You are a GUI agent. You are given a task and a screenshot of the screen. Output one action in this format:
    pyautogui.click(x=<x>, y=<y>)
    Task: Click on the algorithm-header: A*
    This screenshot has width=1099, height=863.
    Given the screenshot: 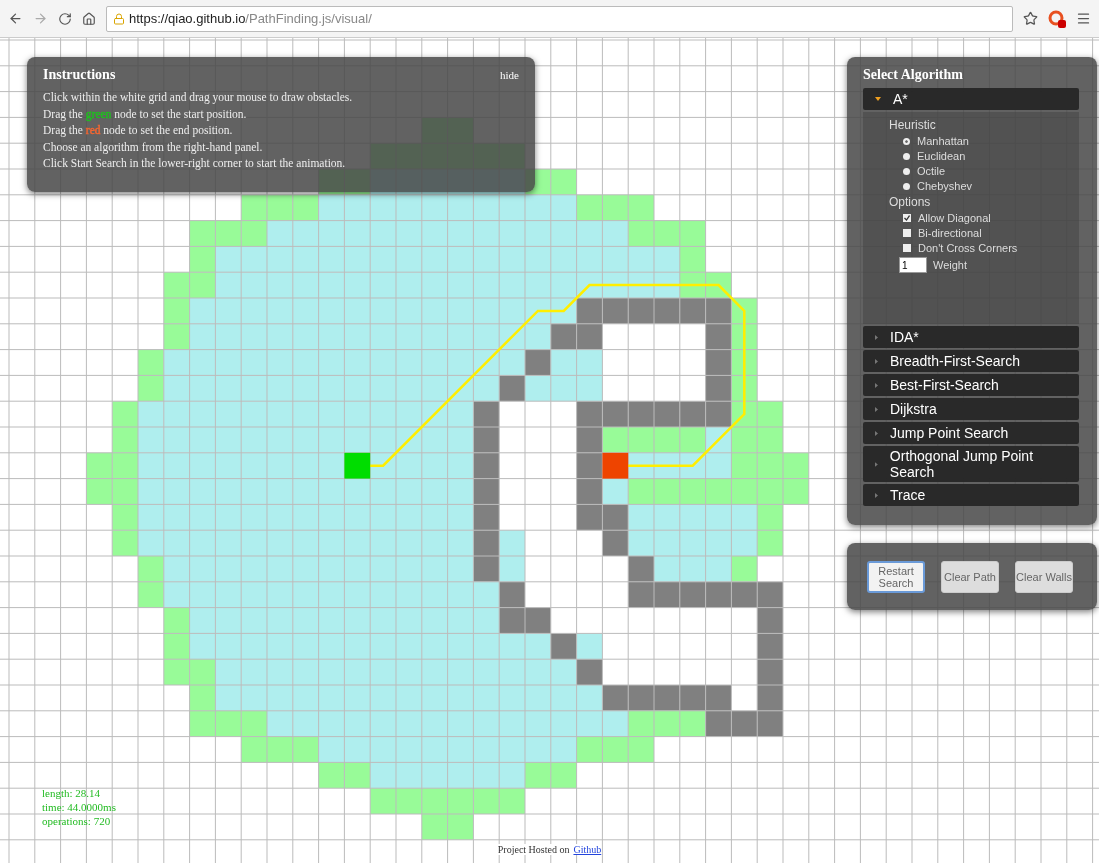 What is the action you would take?
    pyautogui.click(x=971, y=99)
    